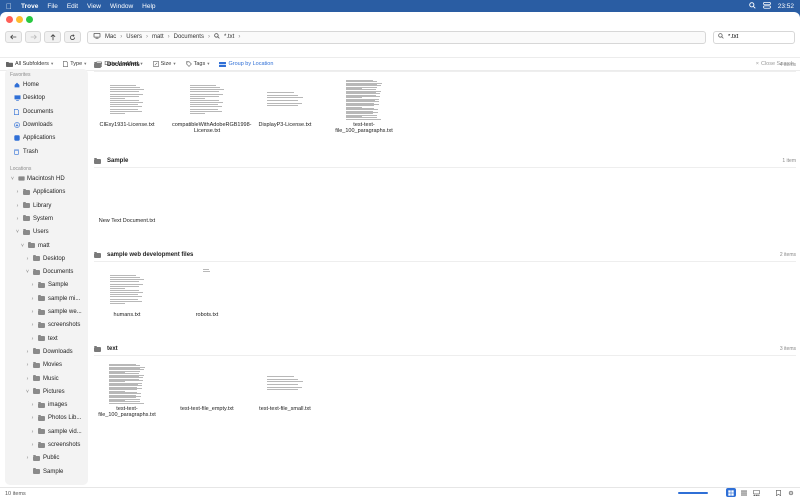 The width and height of the screenshot is (800, 500). I want to click on path-segment-mac: Mac, so click(110, 37).